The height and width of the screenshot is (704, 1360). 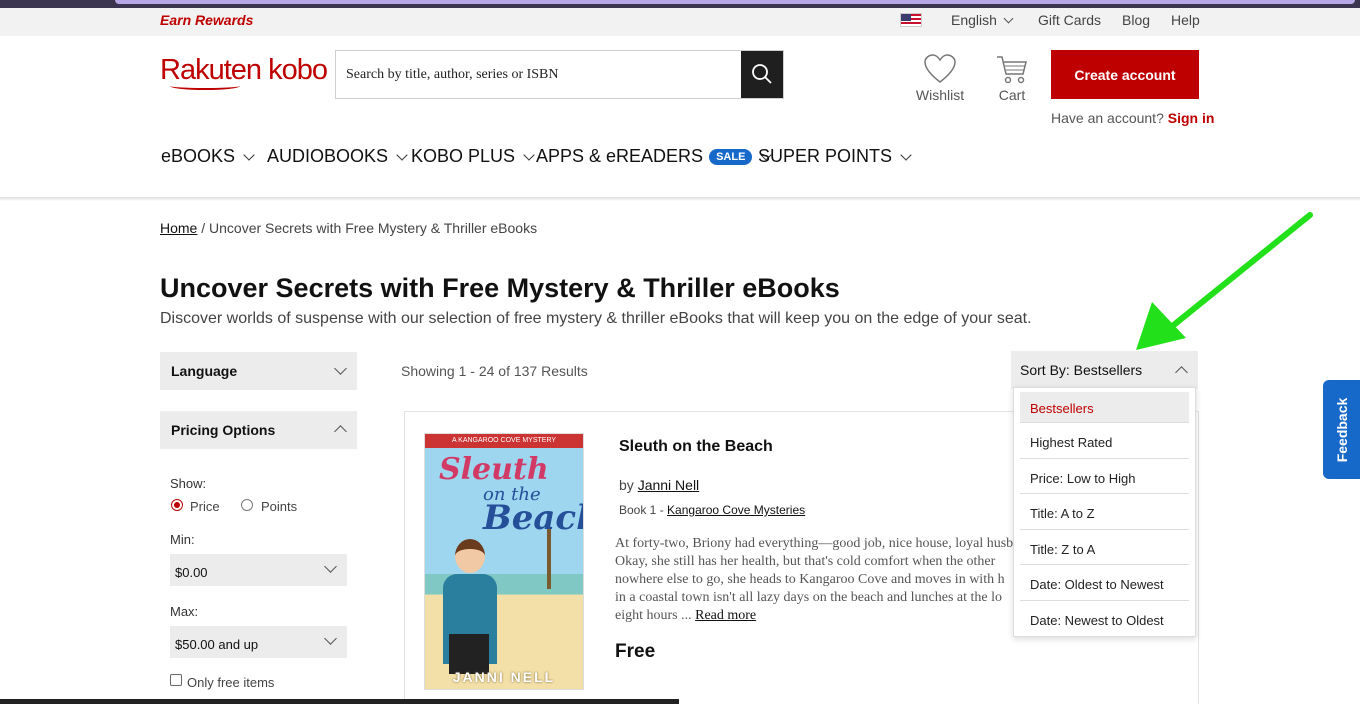 What do you see at coordinates (1104, 619) in the screenshot?
I see `sort-option-date-newest: Date: Newest to Oldest` at bounding box center [1104, 619].